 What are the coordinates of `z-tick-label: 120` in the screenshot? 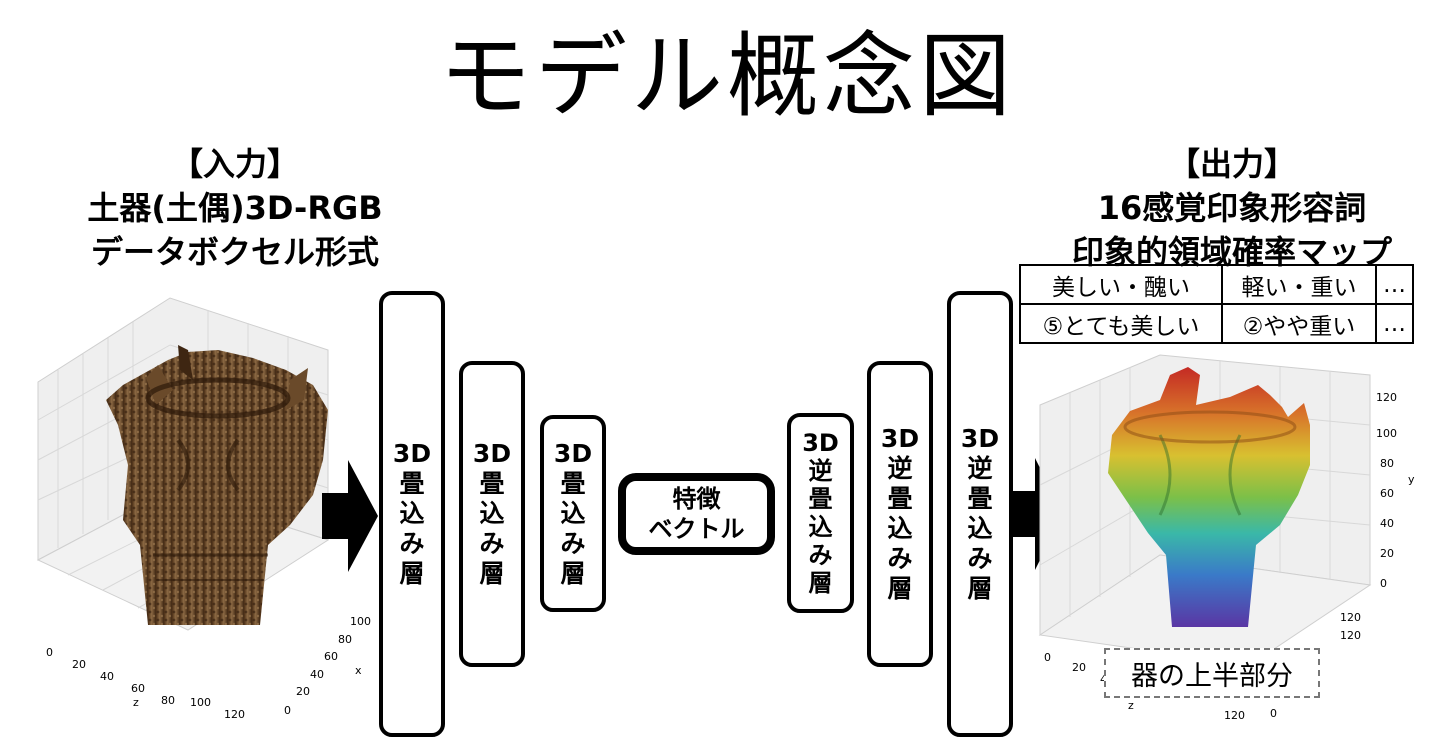 It's located at (234, 714).